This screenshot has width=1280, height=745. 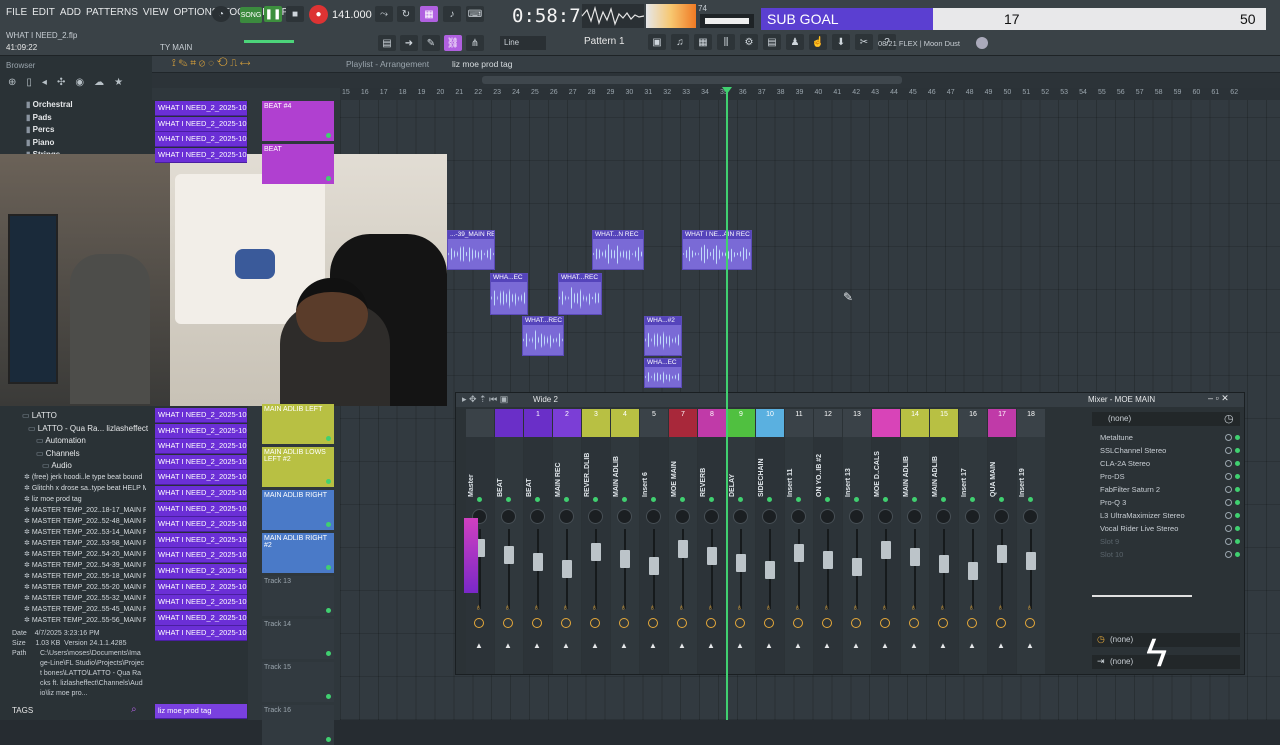 What do you see at coordinates (1167, 476) in the screenshot?
I see `fx-slot: Pro-DS` at bounding box center [1167, 476].